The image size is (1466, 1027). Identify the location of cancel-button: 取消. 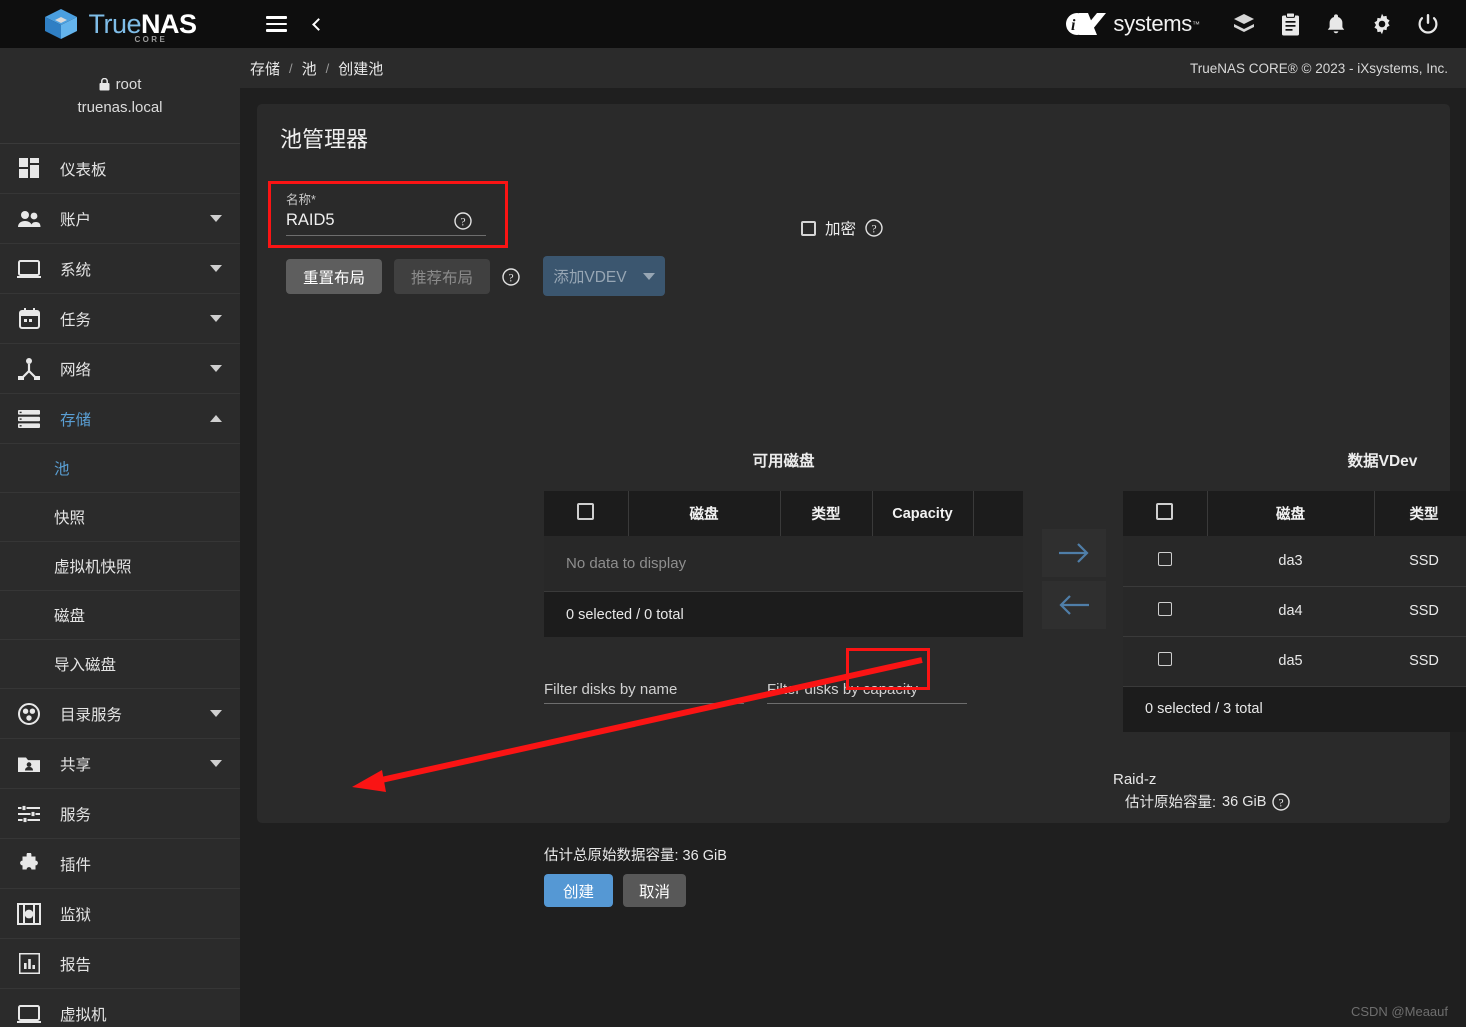
(655, 890).